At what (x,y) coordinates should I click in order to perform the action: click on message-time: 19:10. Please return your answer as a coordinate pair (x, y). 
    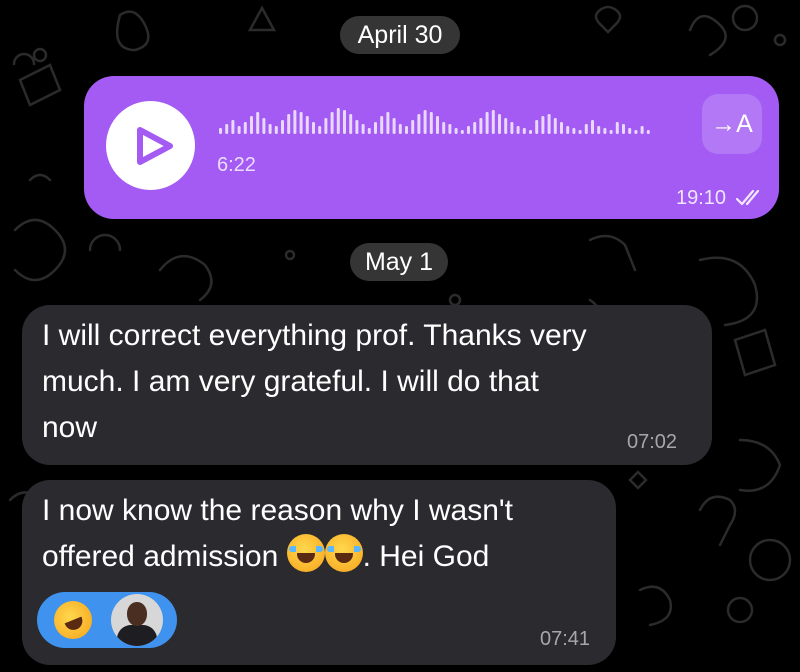
    Looking at the image, I should click on (701, 198).